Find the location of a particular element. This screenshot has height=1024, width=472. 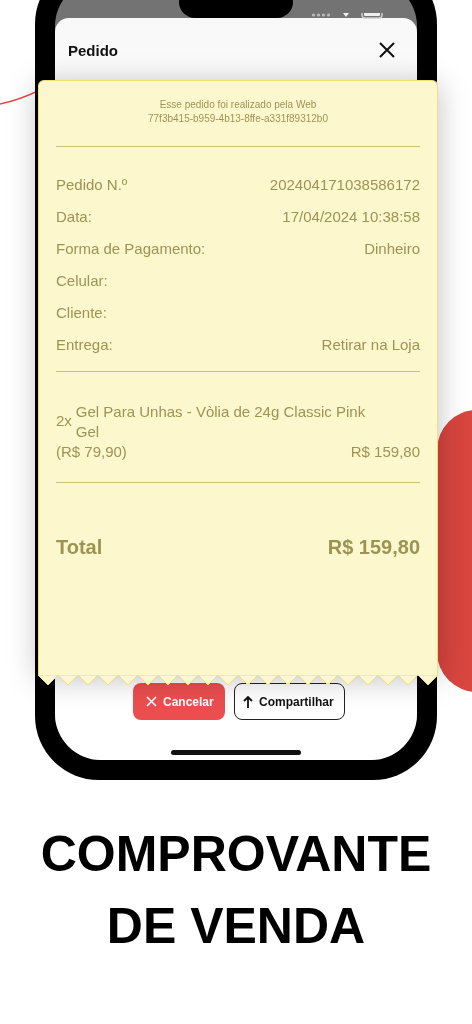

field-label: Forma de Pagamento: is located at coordinates (131, 249).